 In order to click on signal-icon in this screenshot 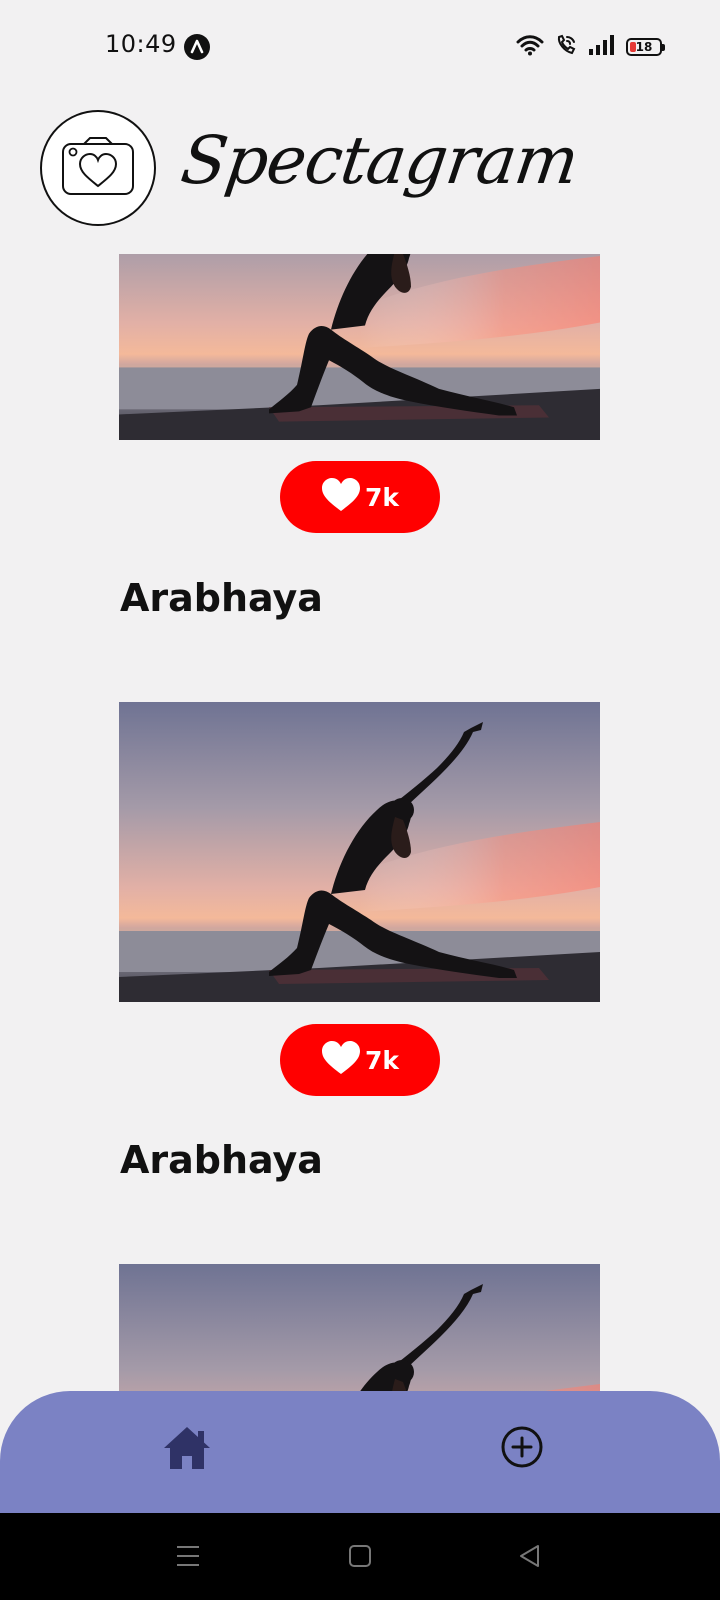, I will do `click(602, 47)`.